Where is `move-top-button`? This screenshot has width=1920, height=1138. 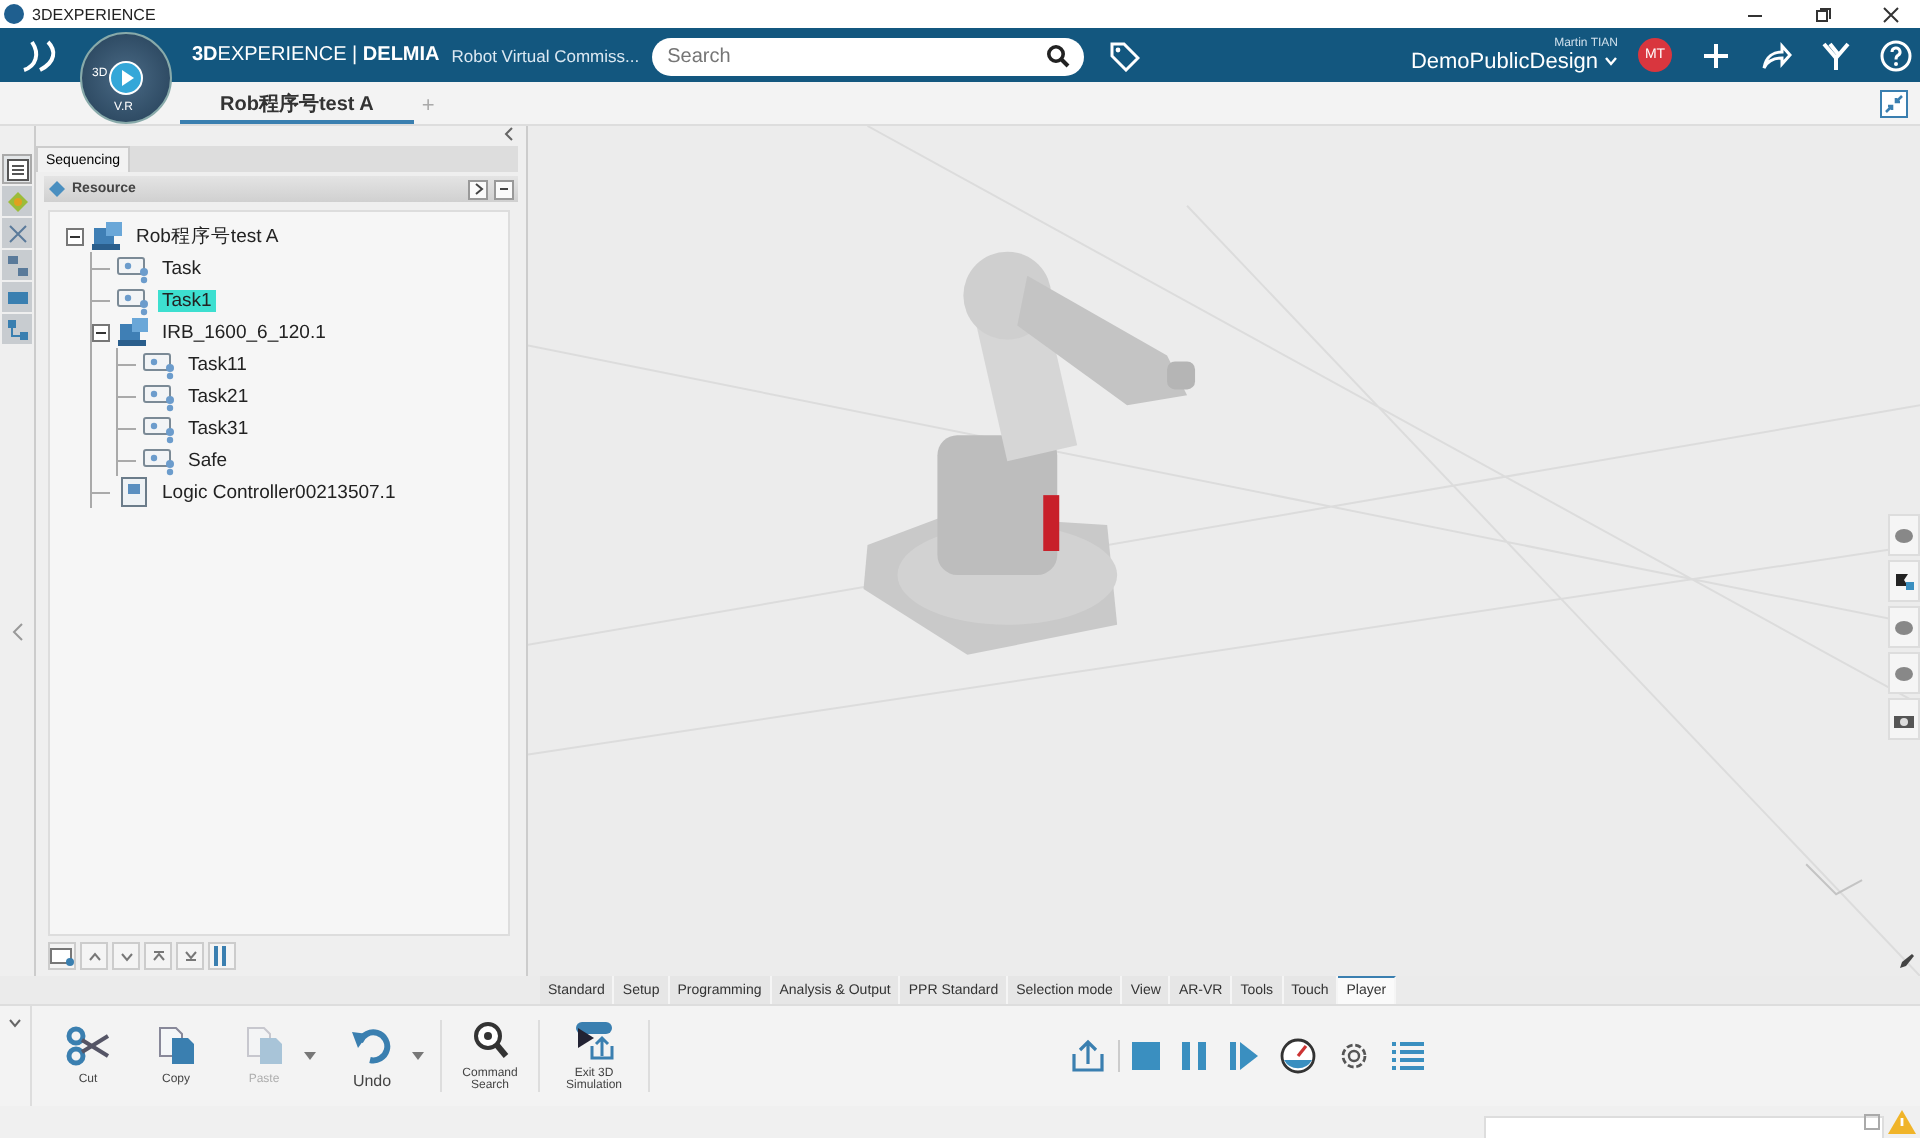
move-top-button is located at coordinates (158, 956).